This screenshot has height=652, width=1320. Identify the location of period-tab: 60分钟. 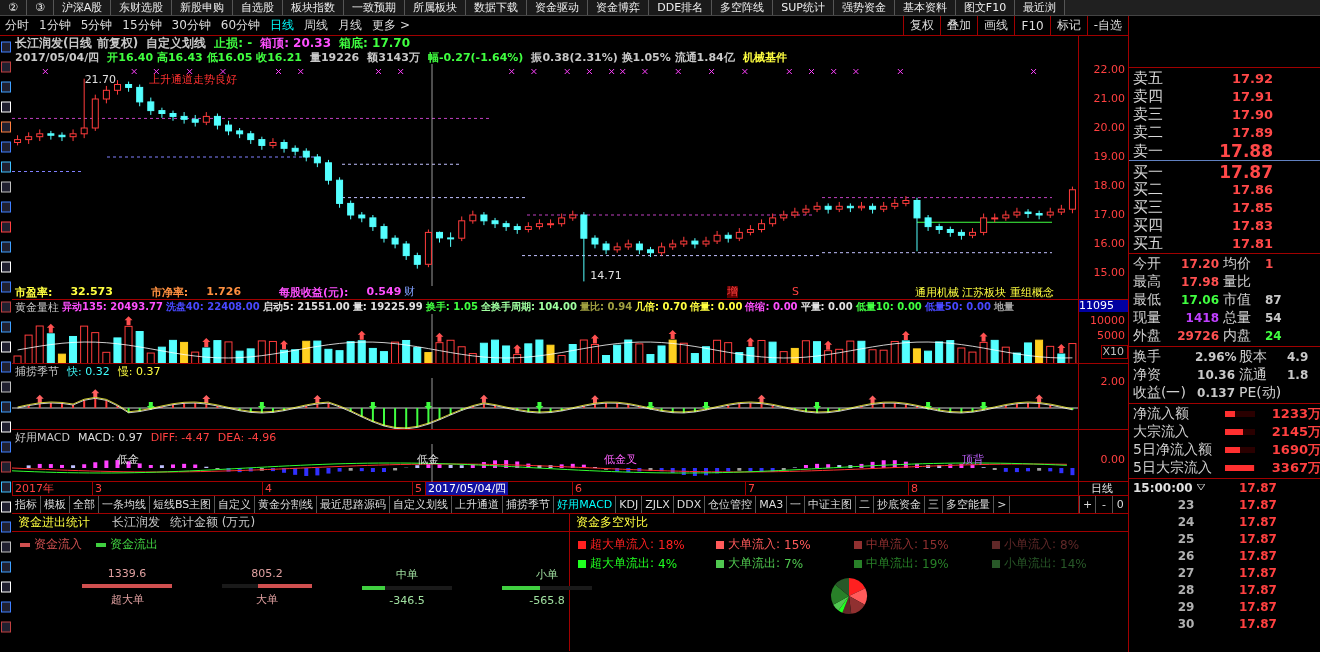
(240, 25).